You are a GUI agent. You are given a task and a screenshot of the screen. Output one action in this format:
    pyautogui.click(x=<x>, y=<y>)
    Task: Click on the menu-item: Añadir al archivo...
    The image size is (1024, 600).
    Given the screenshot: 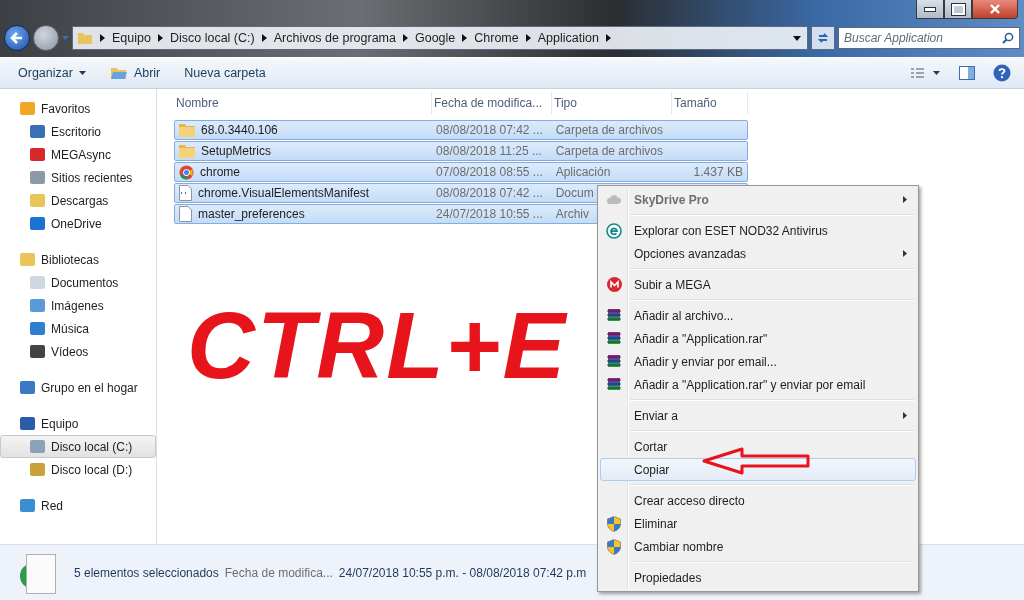 What is the action you would take?
    pyautogui.click(x=758, y=315)
    